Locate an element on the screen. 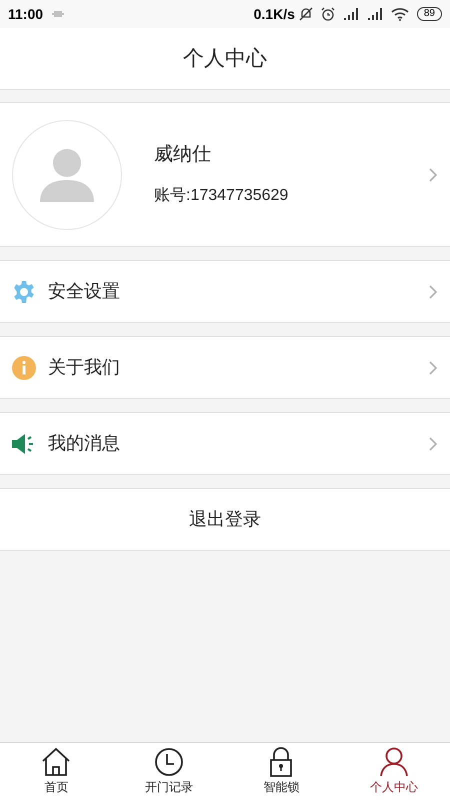  nav-tab: 智能锁 is located at coordinates (281, 771).